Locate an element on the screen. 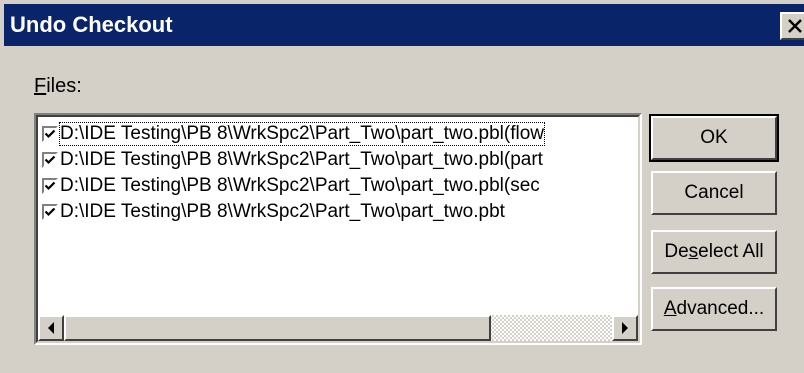  scroll-thumb is located at coordinates (277, 328).